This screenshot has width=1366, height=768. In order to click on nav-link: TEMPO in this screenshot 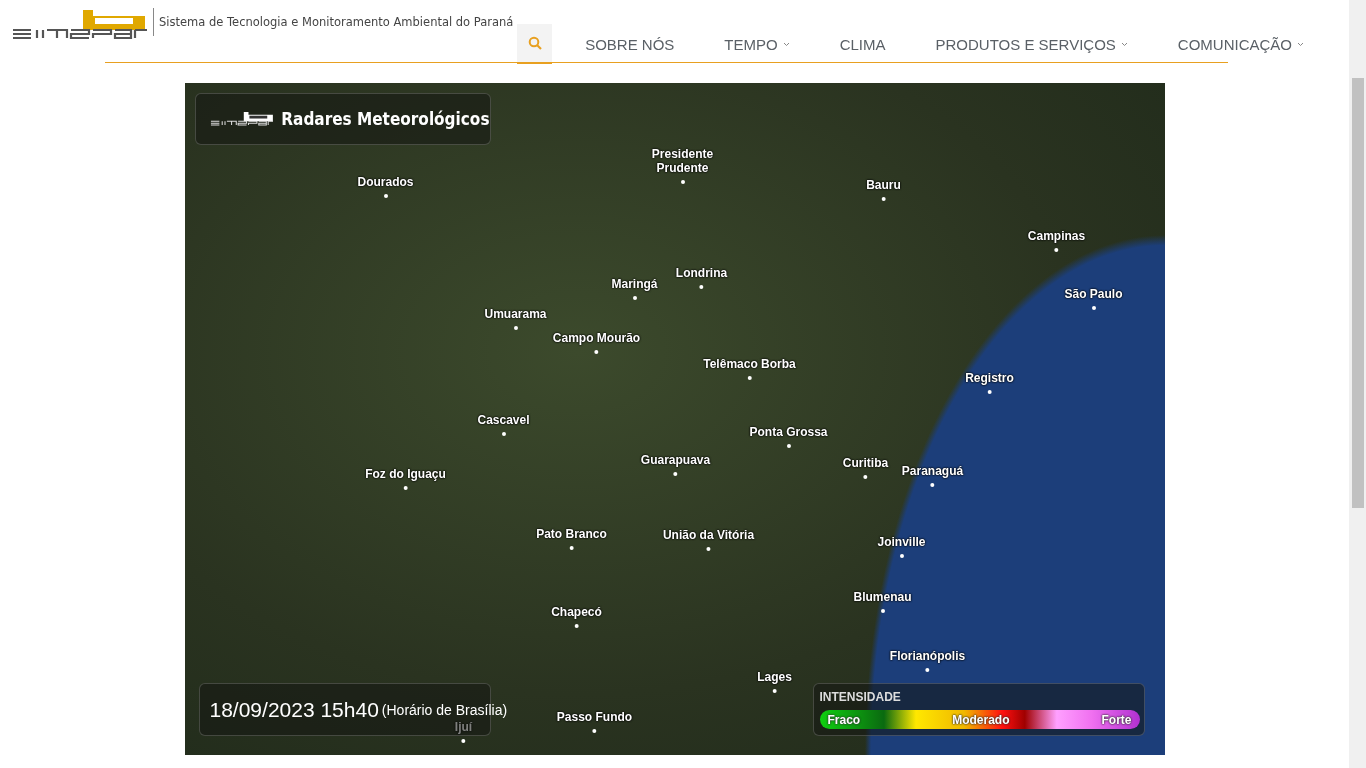, I will do `click(757, 44)`.